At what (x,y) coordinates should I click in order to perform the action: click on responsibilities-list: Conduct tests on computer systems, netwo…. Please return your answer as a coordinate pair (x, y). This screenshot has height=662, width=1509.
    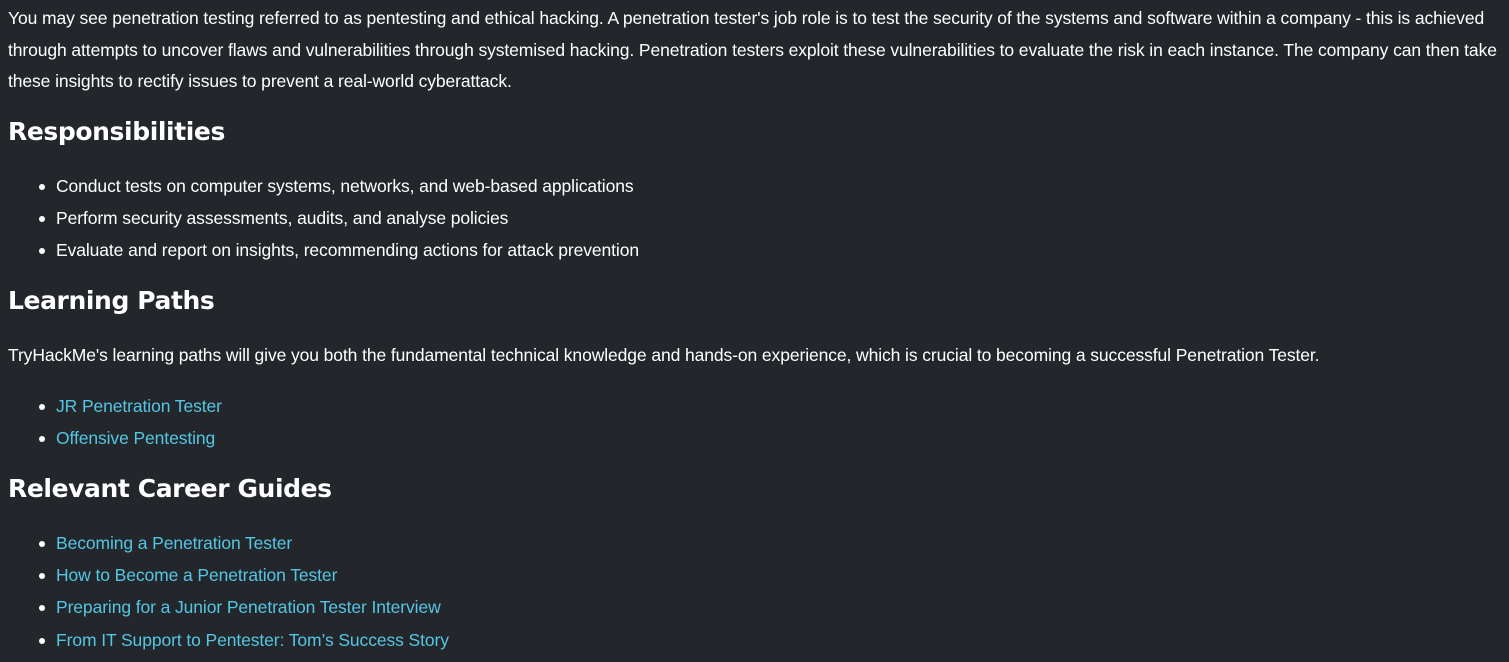
    Looking at the image, I should click on (754, 218).